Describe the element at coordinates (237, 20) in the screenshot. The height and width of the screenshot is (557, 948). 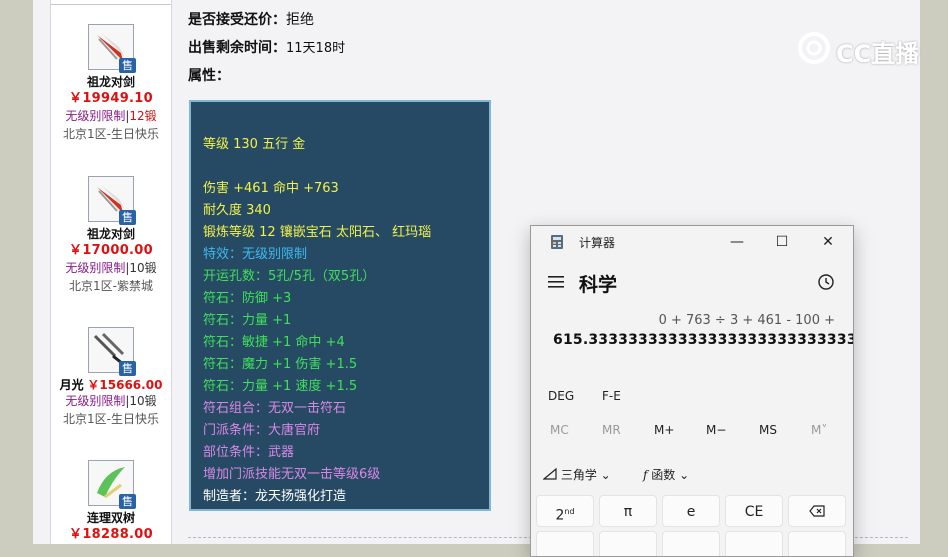
I see `bargain-label: 是否接受还价：` at that location.